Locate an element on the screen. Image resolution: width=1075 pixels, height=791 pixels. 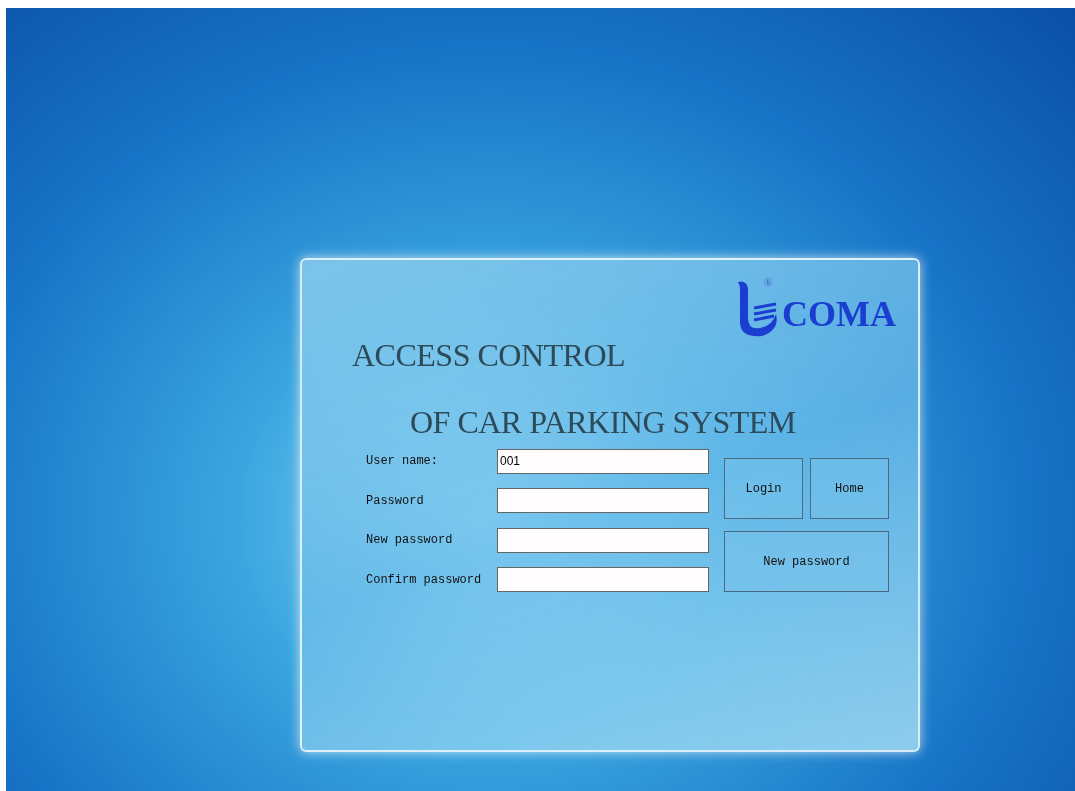
logo-text: COMA is located at coordinates (839, 316).